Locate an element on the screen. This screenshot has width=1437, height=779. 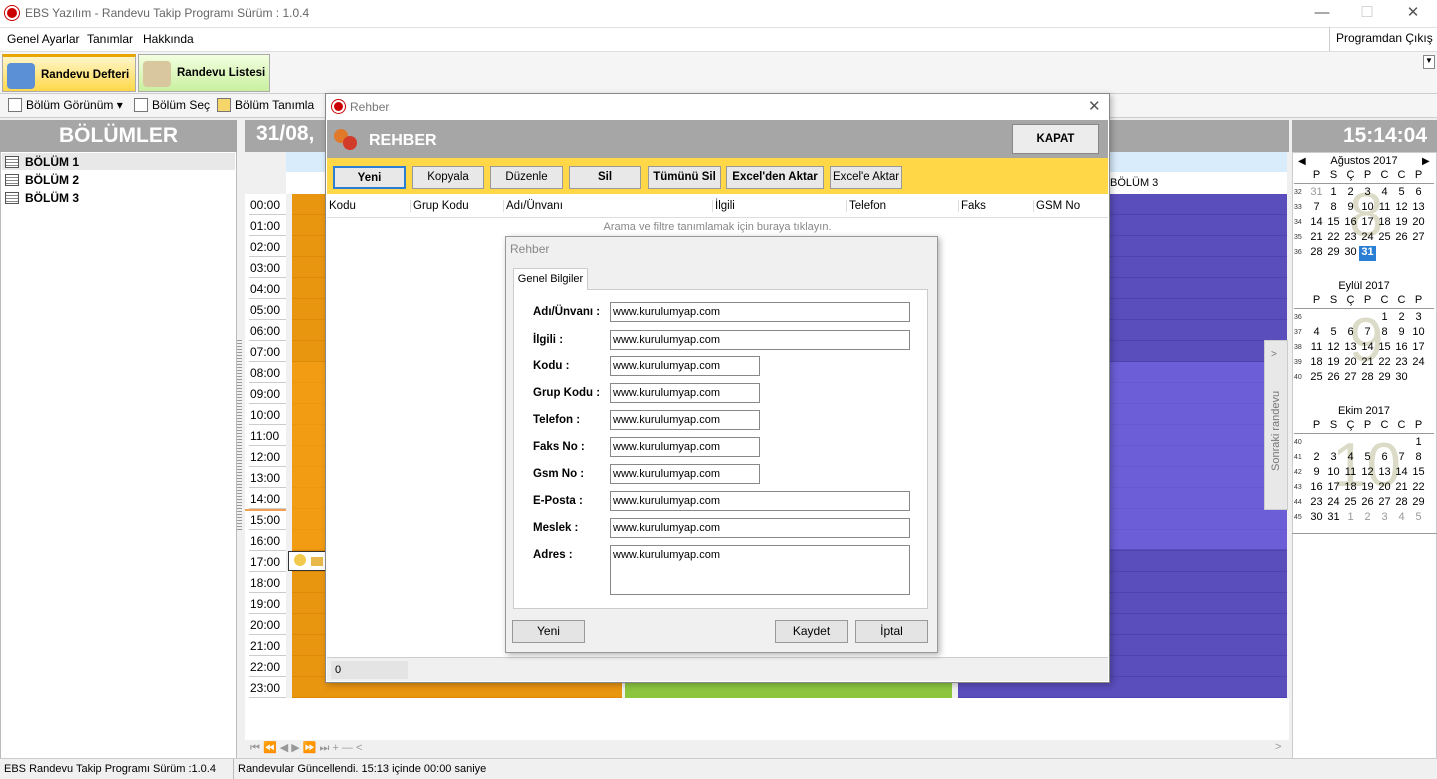
navigator-buttons: ⏮ ⏪ ◀ ▶ ⏩ ⏭ + — < is located at coordinates (306, 748).